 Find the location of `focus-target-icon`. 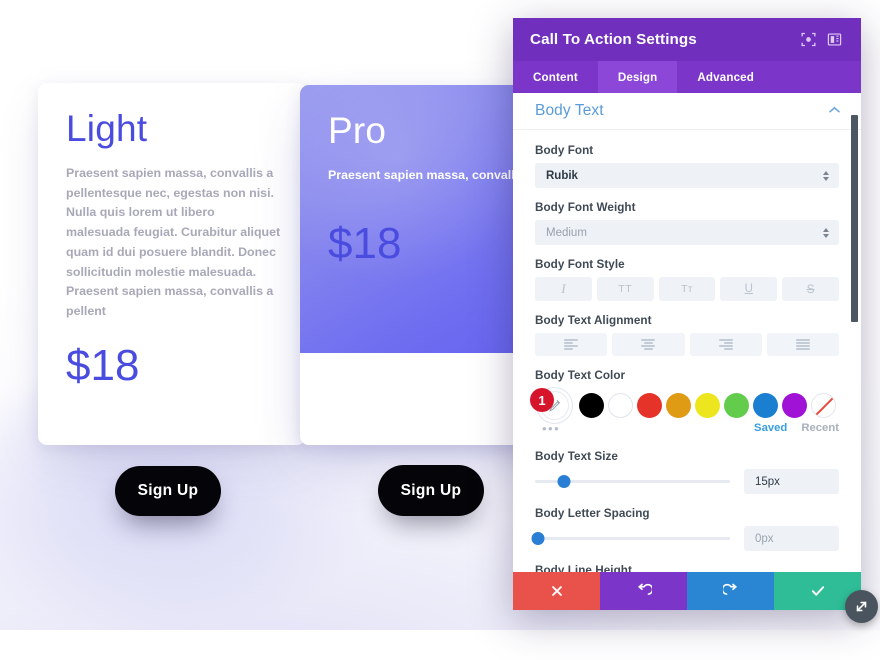

focus-target-icon is located at coordinates (808, 40).